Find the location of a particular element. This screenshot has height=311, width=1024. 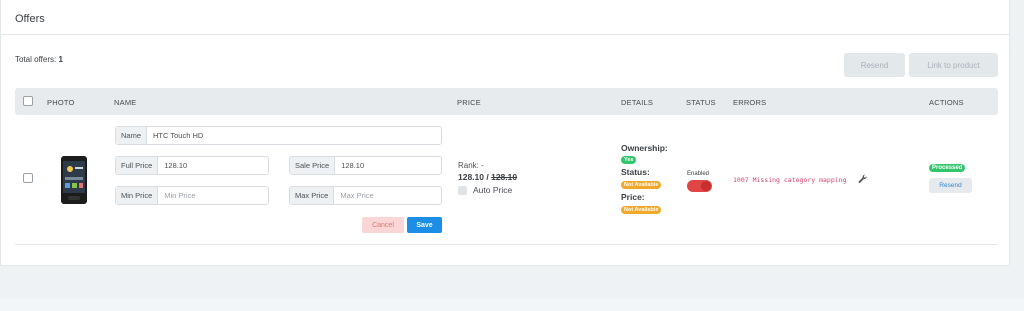

sale-price-field: Sale Price 128.10 is located at coordinates (365, 165).